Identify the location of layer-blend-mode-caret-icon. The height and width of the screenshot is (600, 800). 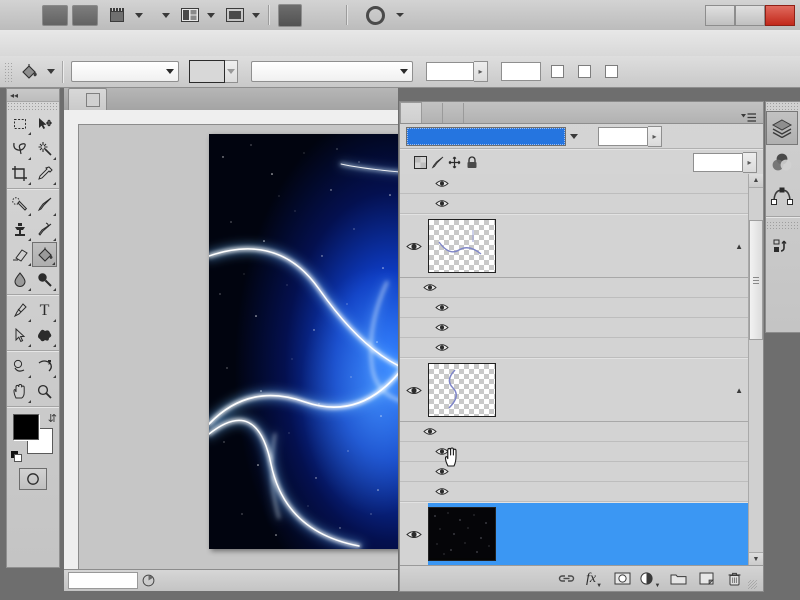
(574, 136).